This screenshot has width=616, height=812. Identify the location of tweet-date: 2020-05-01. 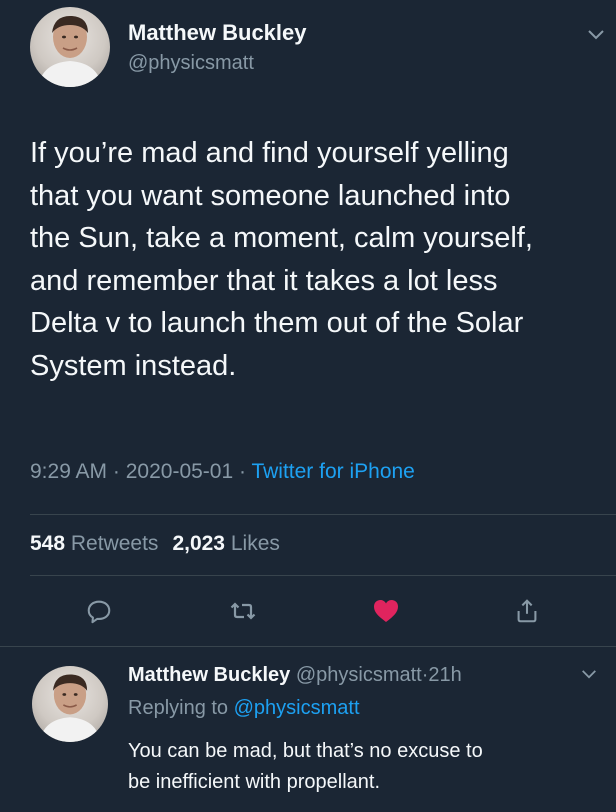
(179, 471).